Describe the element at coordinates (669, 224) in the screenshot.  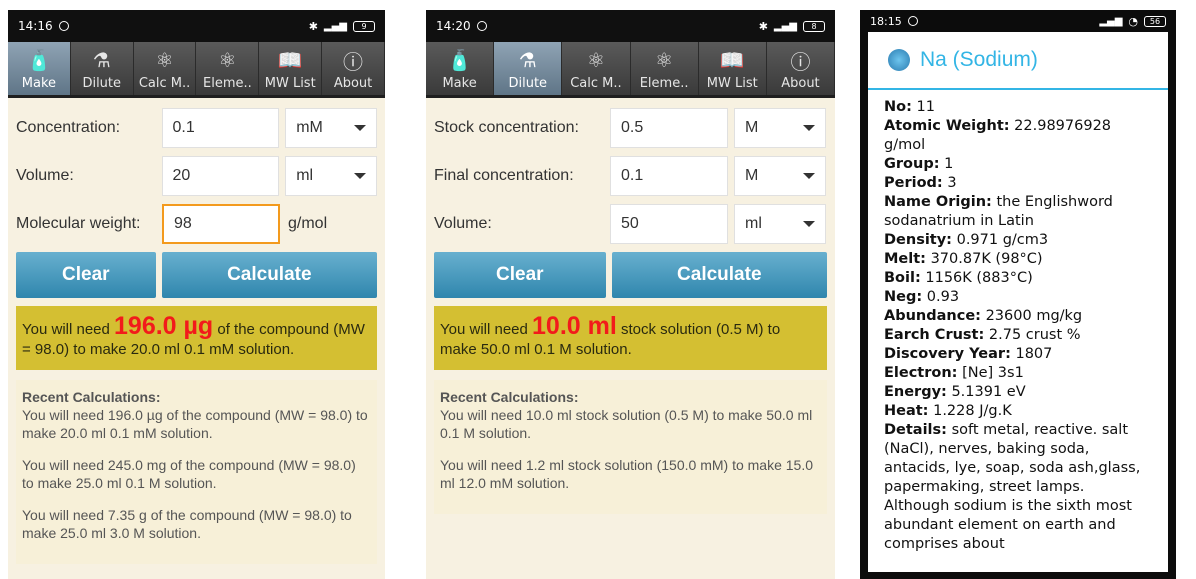
I see `volume-input: 50` at that location.